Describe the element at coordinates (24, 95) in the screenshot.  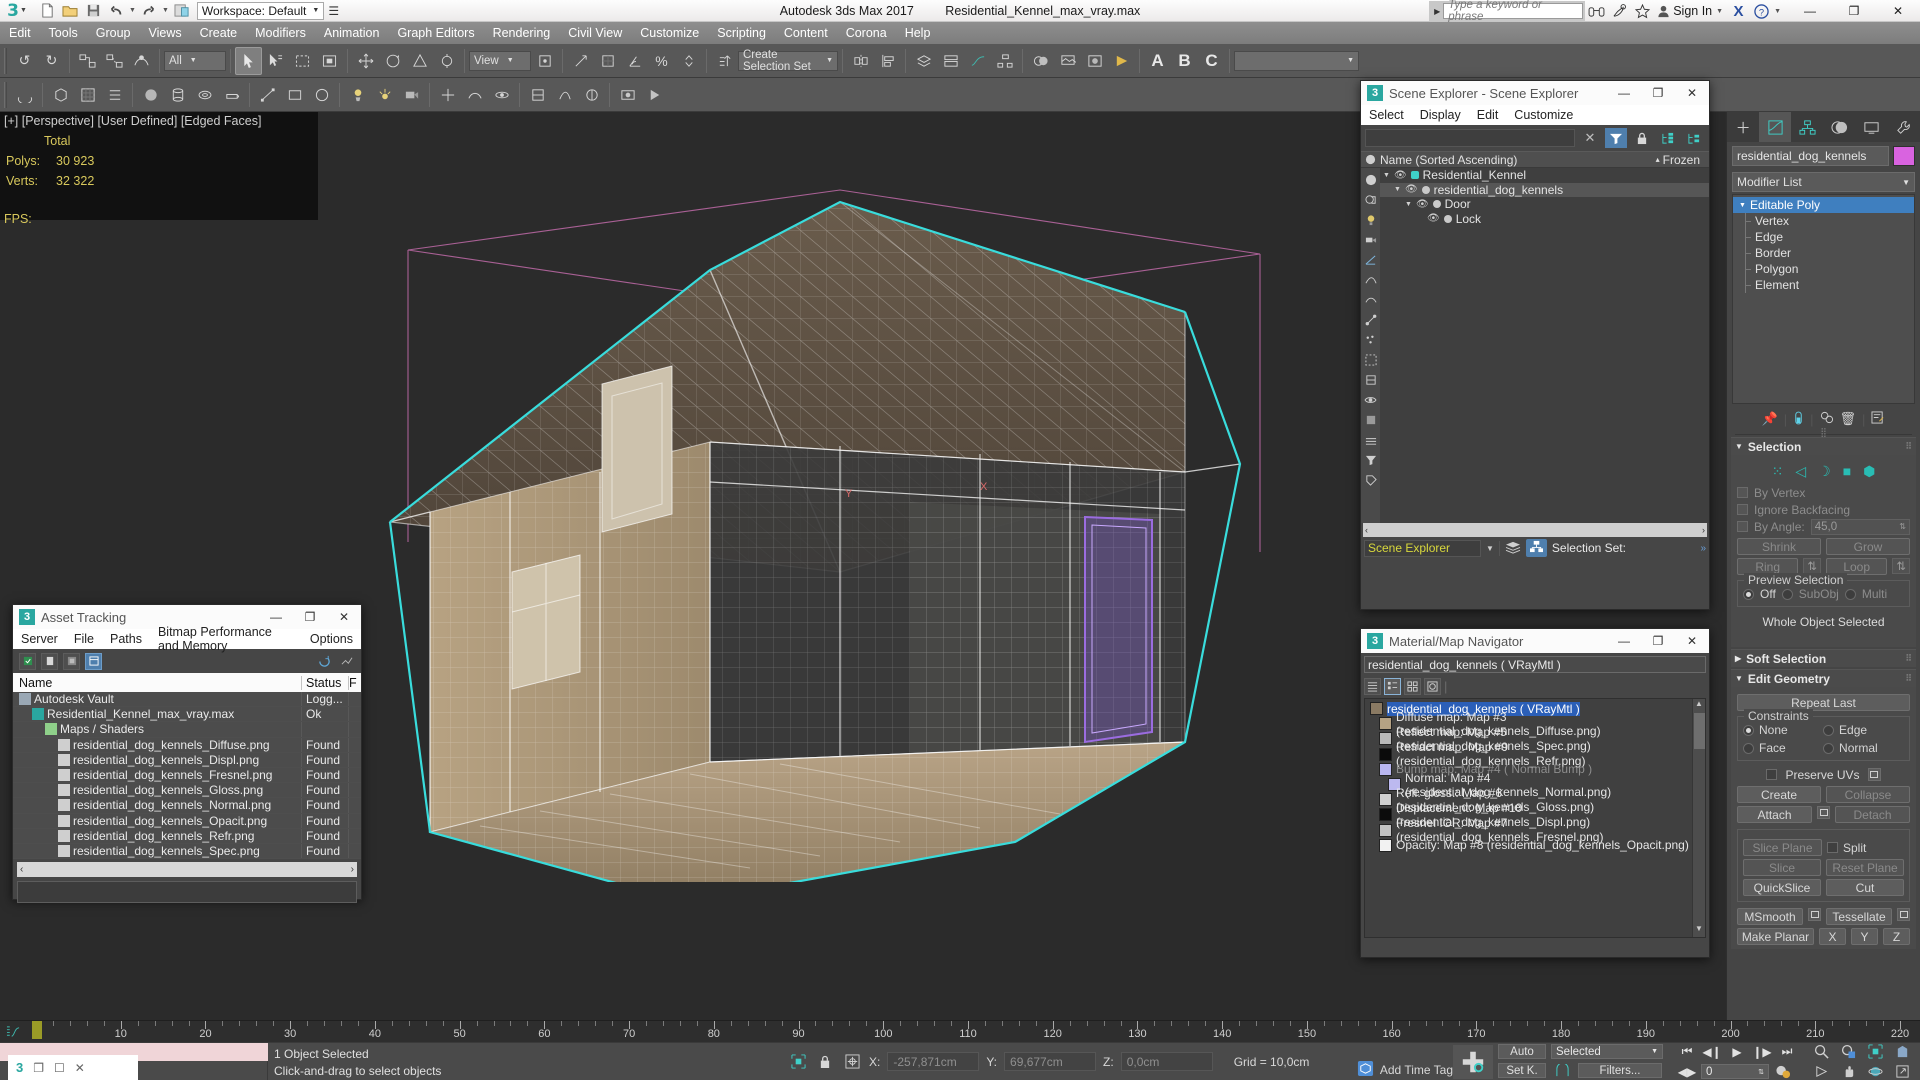
I see `arc-rotate-icon` at that location.